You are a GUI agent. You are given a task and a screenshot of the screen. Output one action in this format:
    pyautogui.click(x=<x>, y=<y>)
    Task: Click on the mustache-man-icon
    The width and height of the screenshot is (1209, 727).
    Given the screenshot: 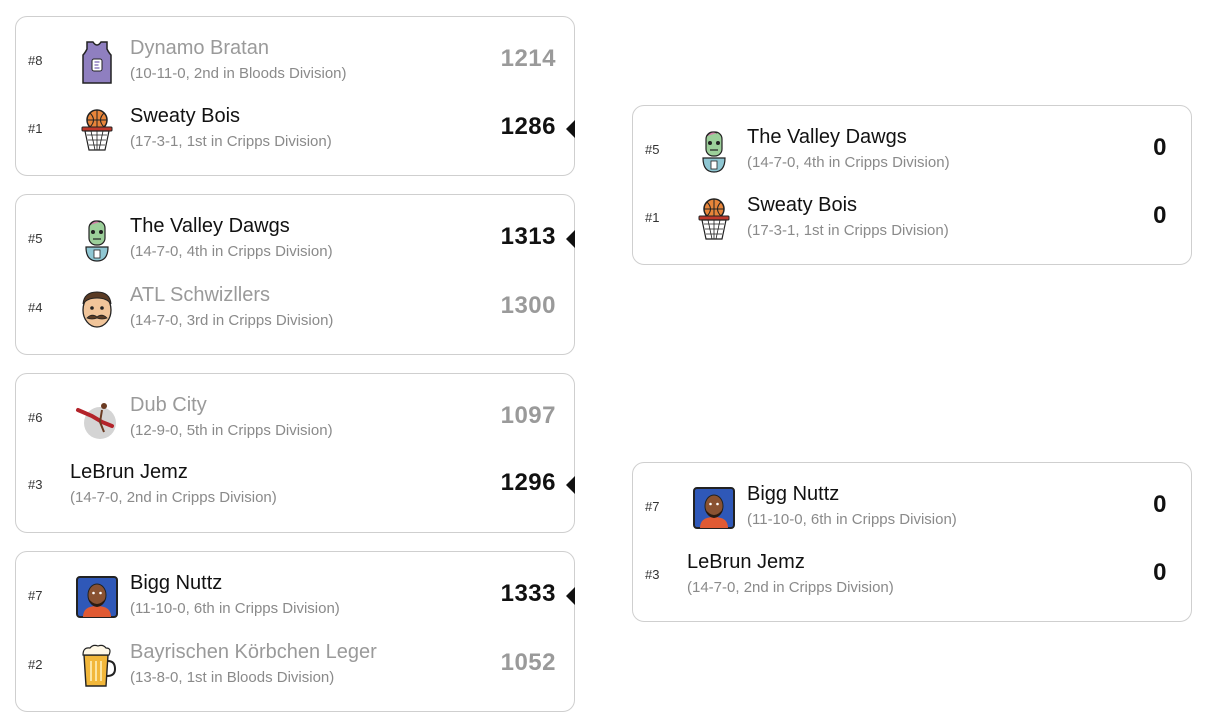 What is the action you would take?
    pyautogui.click(x=97, y=309)
    